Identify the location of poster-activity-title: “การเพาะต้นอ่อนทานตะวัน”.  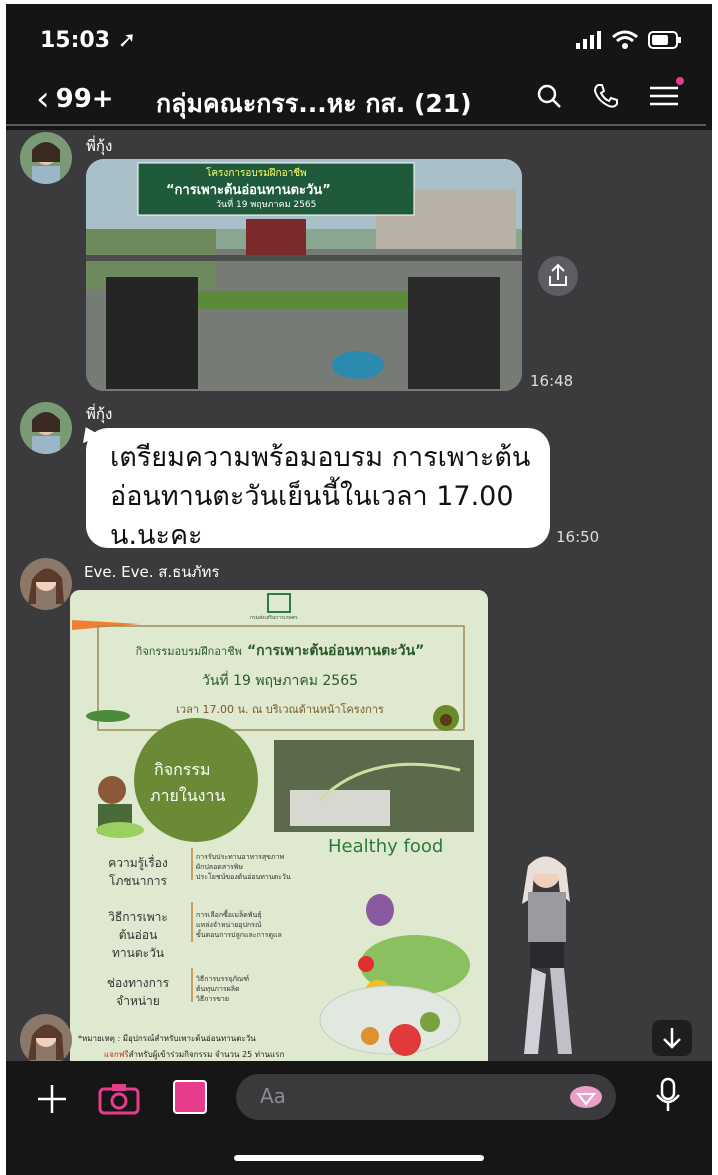
(335, 651).